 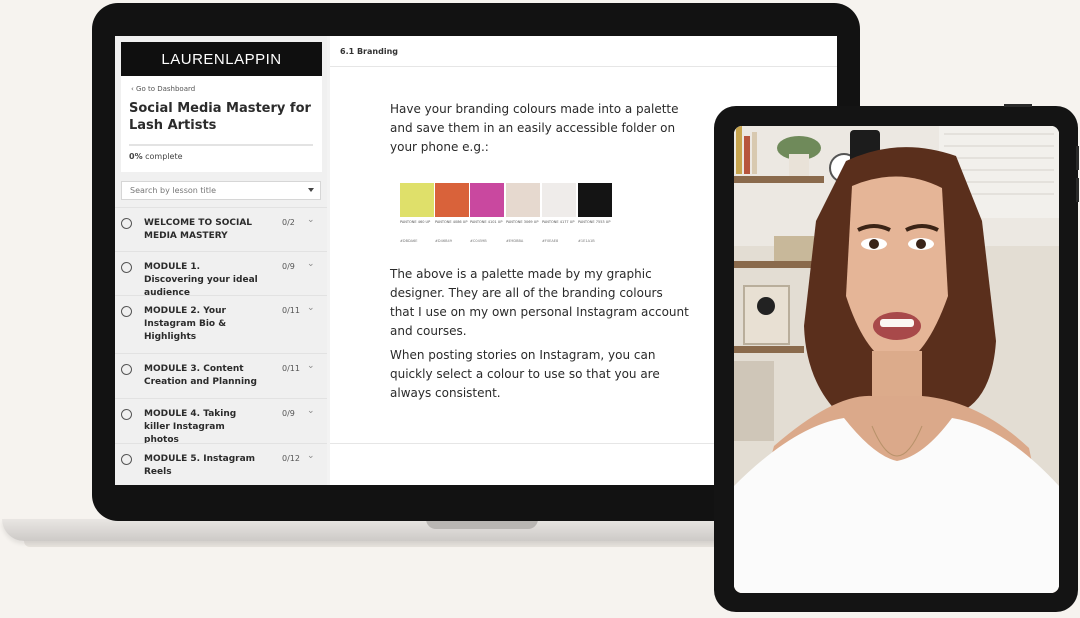 What do you see at coordinates (415, 222) in the screenshot?
I see `swatch-label: PANTONE 460 UP` at bounding box center [415, 222].